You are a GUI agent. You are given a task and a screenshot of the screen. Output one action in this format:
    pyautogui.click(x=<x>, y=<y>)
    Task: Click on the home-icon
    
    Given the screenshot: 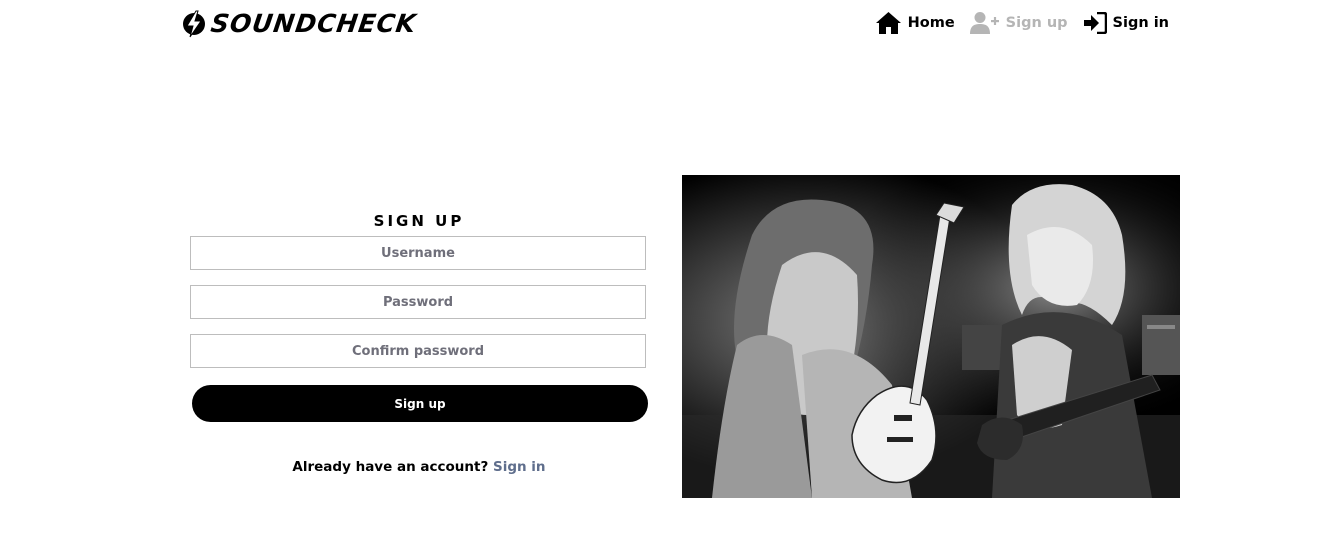 What is the action you would take?
    pyautogui.click(x=888, y=23)
    